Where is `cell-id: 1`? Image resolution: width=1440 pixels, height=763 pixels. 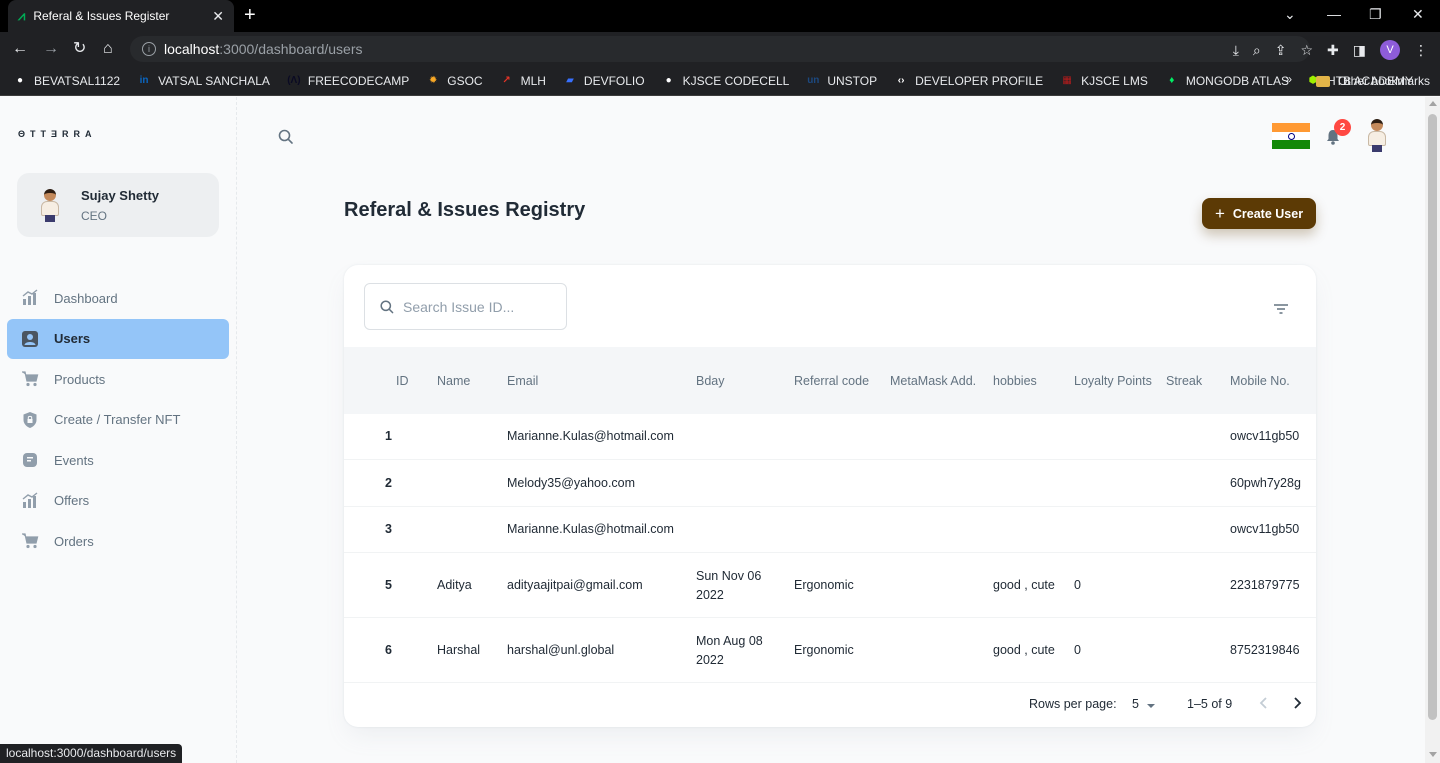
cell-id: 1 is located at coordinates (388, 436).